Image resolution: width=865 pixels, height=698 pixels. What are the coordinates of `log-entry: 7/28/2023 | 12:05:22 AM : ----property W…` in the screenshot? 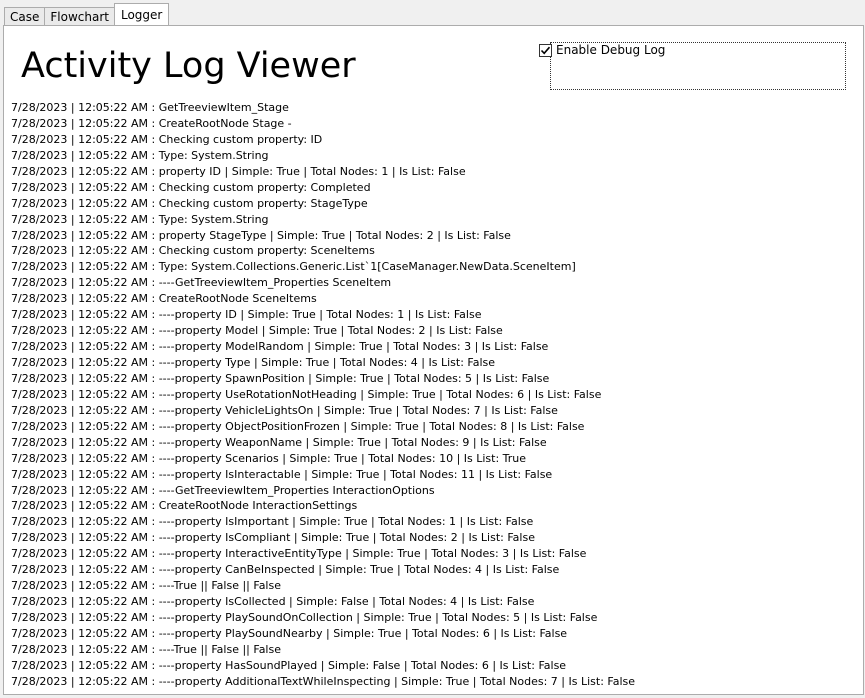 It's located at (279, 442).